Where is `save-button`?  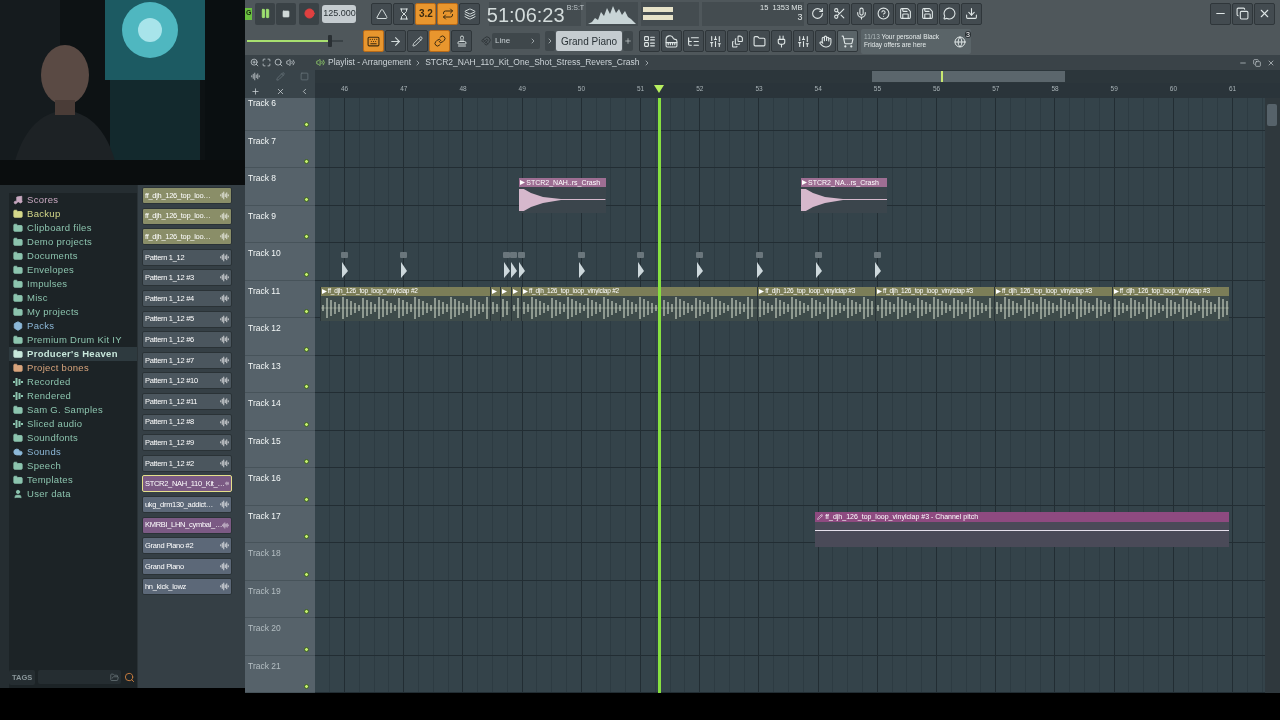 save-button is located at coordinates (906, 13).